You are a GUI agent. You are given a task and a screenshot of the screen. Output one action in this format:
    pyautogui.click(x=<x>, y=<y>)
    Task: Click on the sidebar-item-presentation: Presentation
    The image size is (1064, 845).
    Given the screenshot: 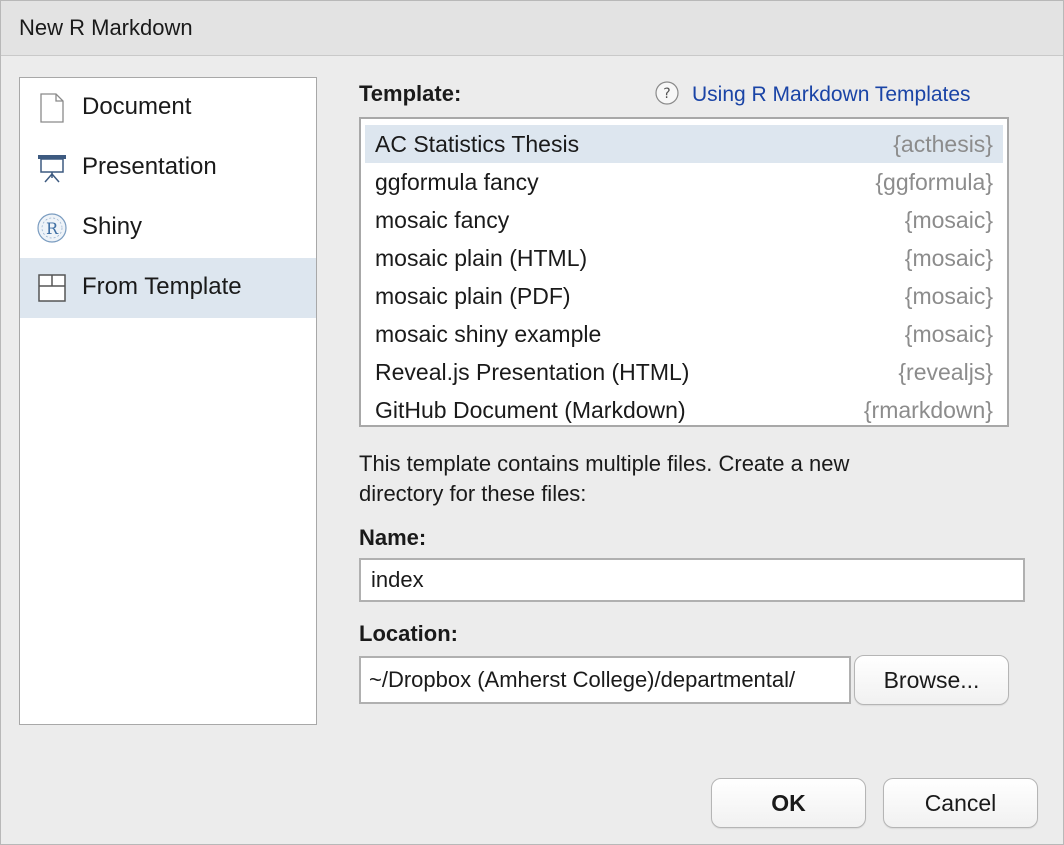 What is the action you would take?
    pyautogui.click(x=168, y=168)
    